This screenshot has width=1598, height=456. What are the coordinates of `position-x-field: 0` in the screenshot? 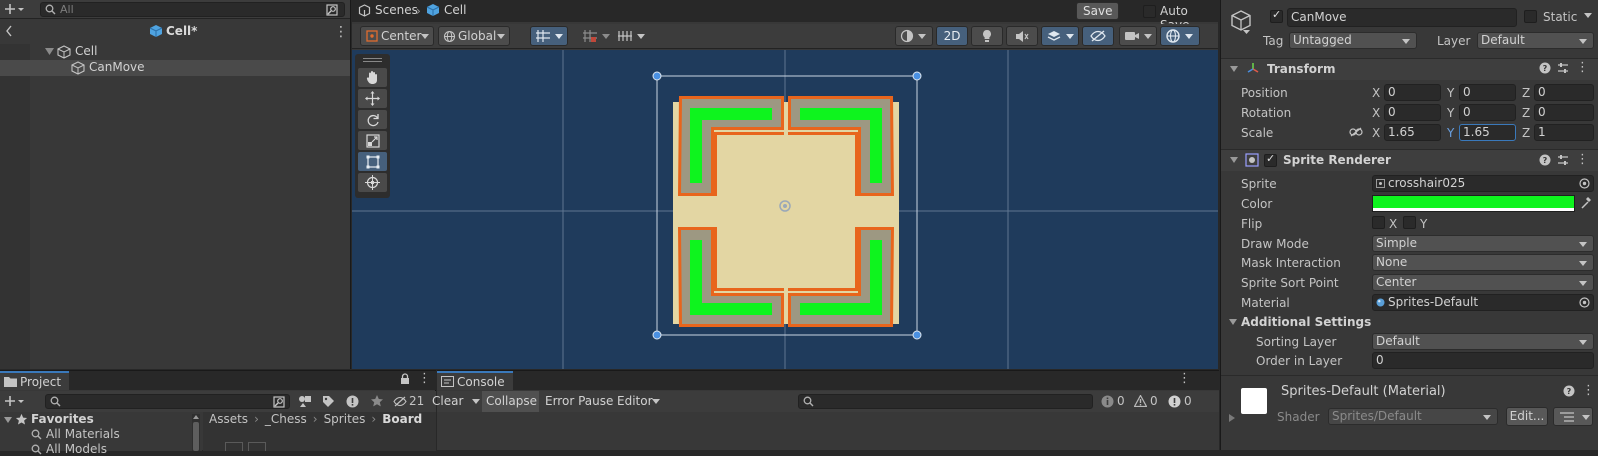 It's located at (1412, 92).